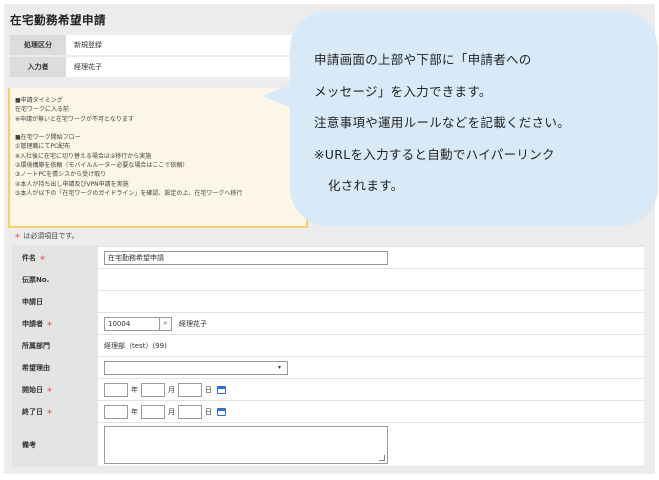  I want to click on required-note-text: は必須項目です。, so click(51, 236).